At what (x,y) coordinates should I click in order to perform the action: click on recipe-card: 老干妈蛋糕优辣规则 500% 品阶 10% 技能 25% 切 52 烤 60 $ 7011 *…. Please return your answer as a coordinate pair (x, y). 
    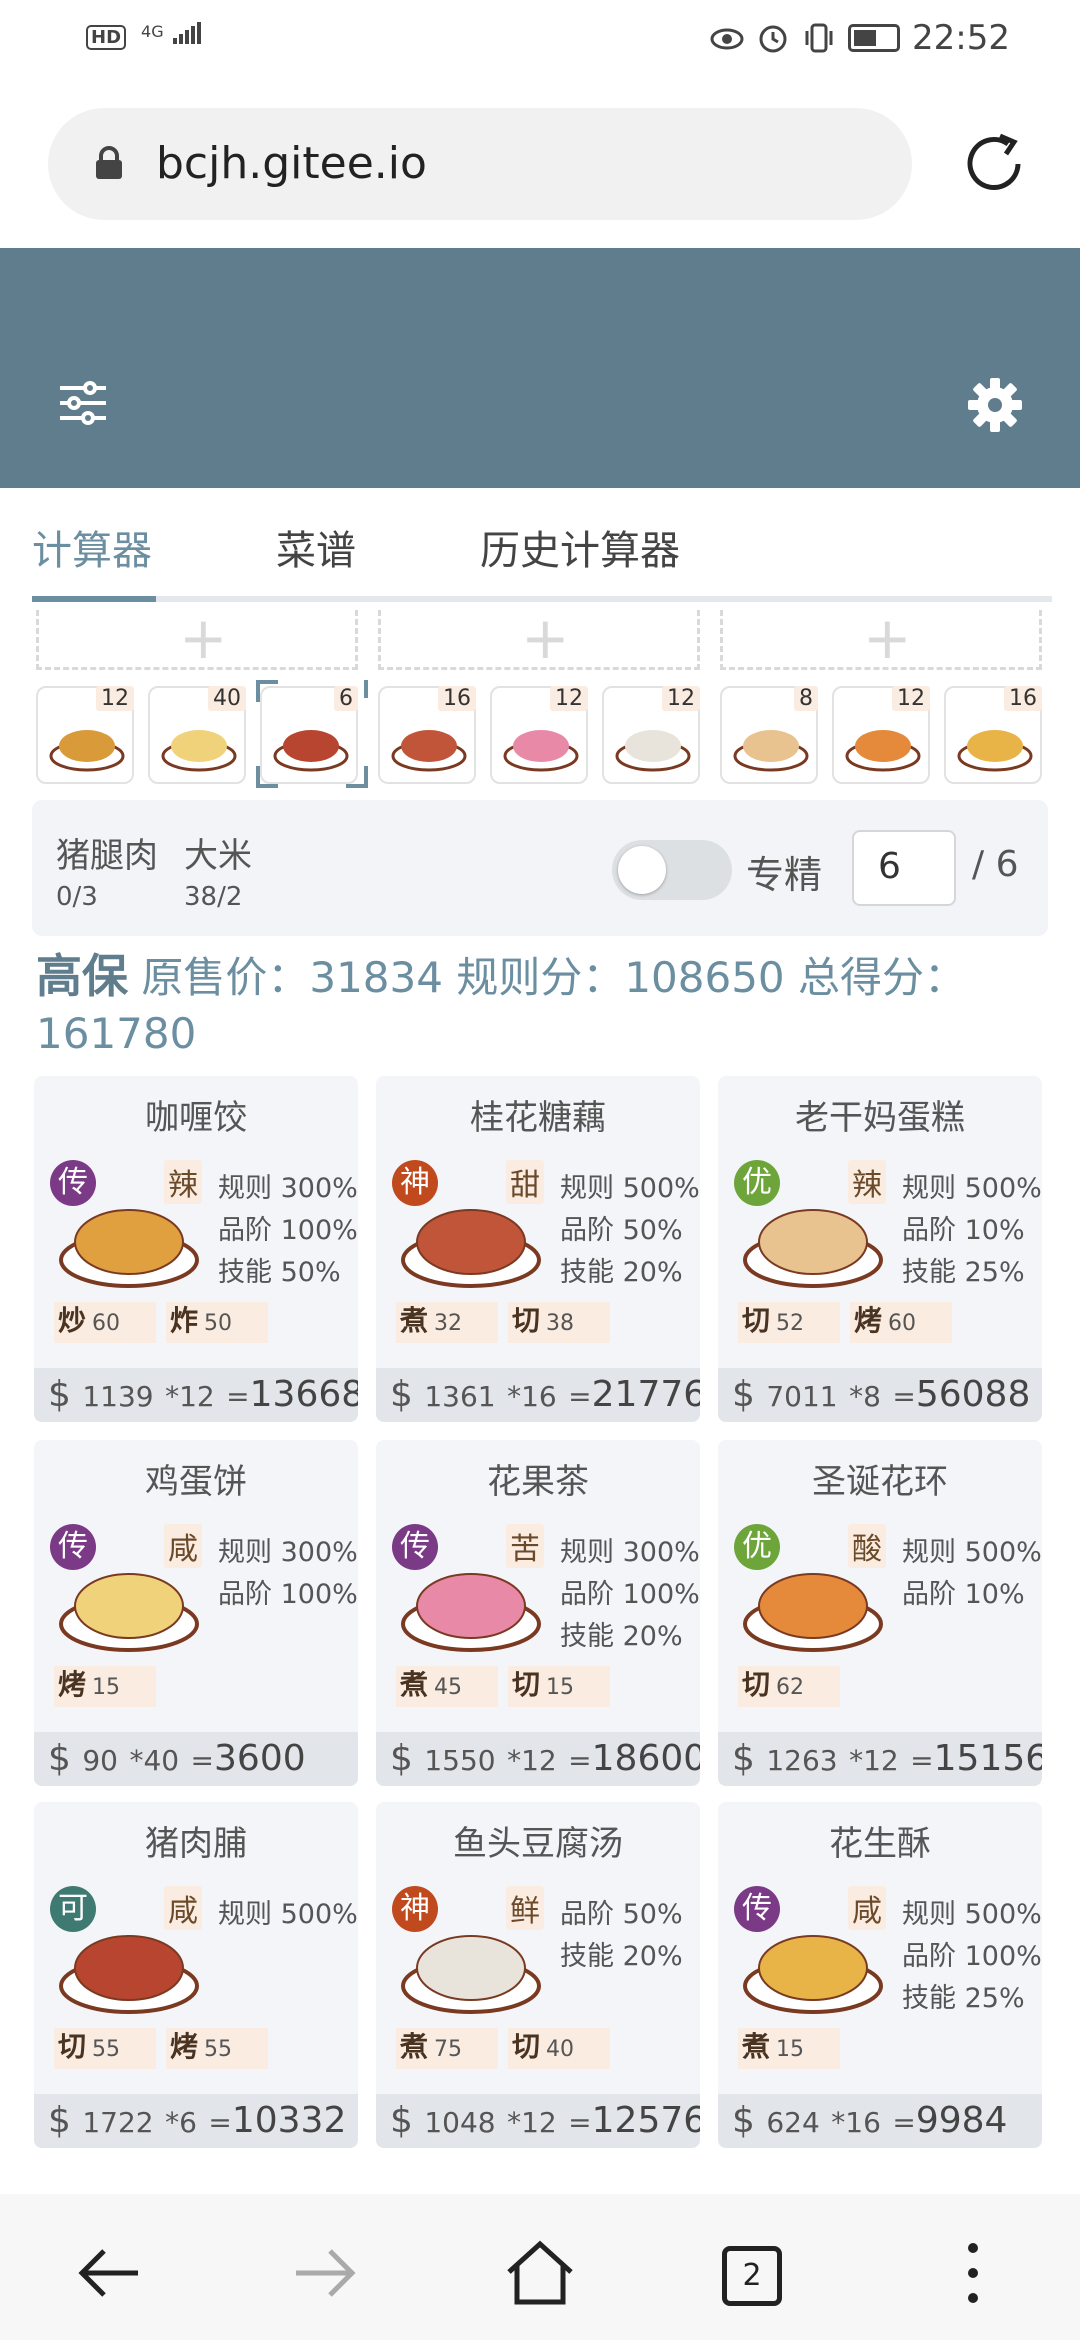
    Looking at the image, I should click on (880, 1249).